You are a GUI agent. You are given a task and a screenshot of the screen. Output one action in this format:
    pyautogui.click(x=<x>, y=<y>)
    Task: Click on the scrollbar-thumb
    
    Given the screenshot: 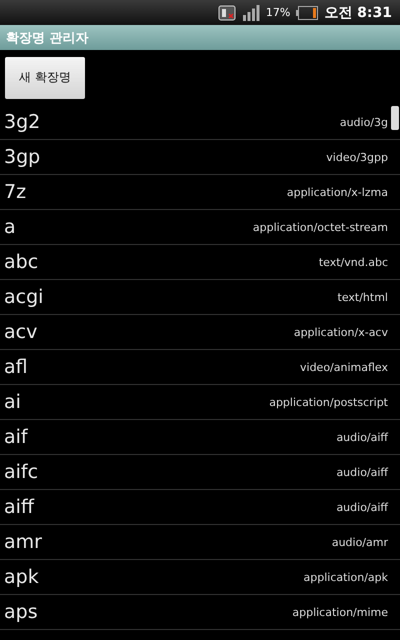 What is the action you would take?
    pyautogui.click(x=395, y=118)
    